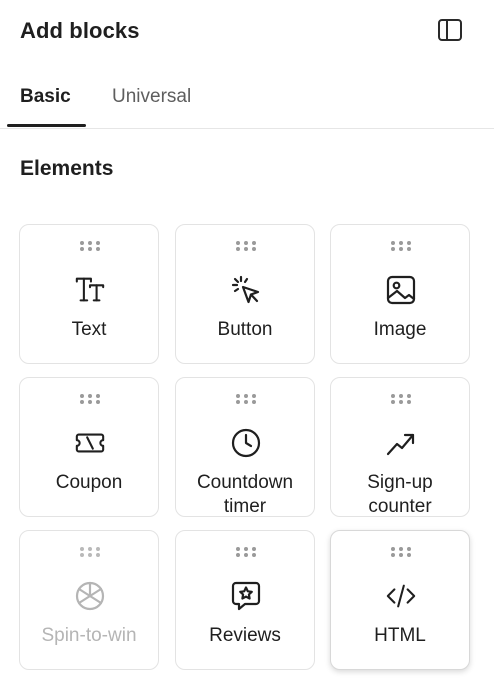 Image resolution: width=494 pixels, height=690 pixels. What do you see at coordinates (247, 32) in the screenshot?
I see `panel-header: Add blocks` at bounding box center [247, 32].